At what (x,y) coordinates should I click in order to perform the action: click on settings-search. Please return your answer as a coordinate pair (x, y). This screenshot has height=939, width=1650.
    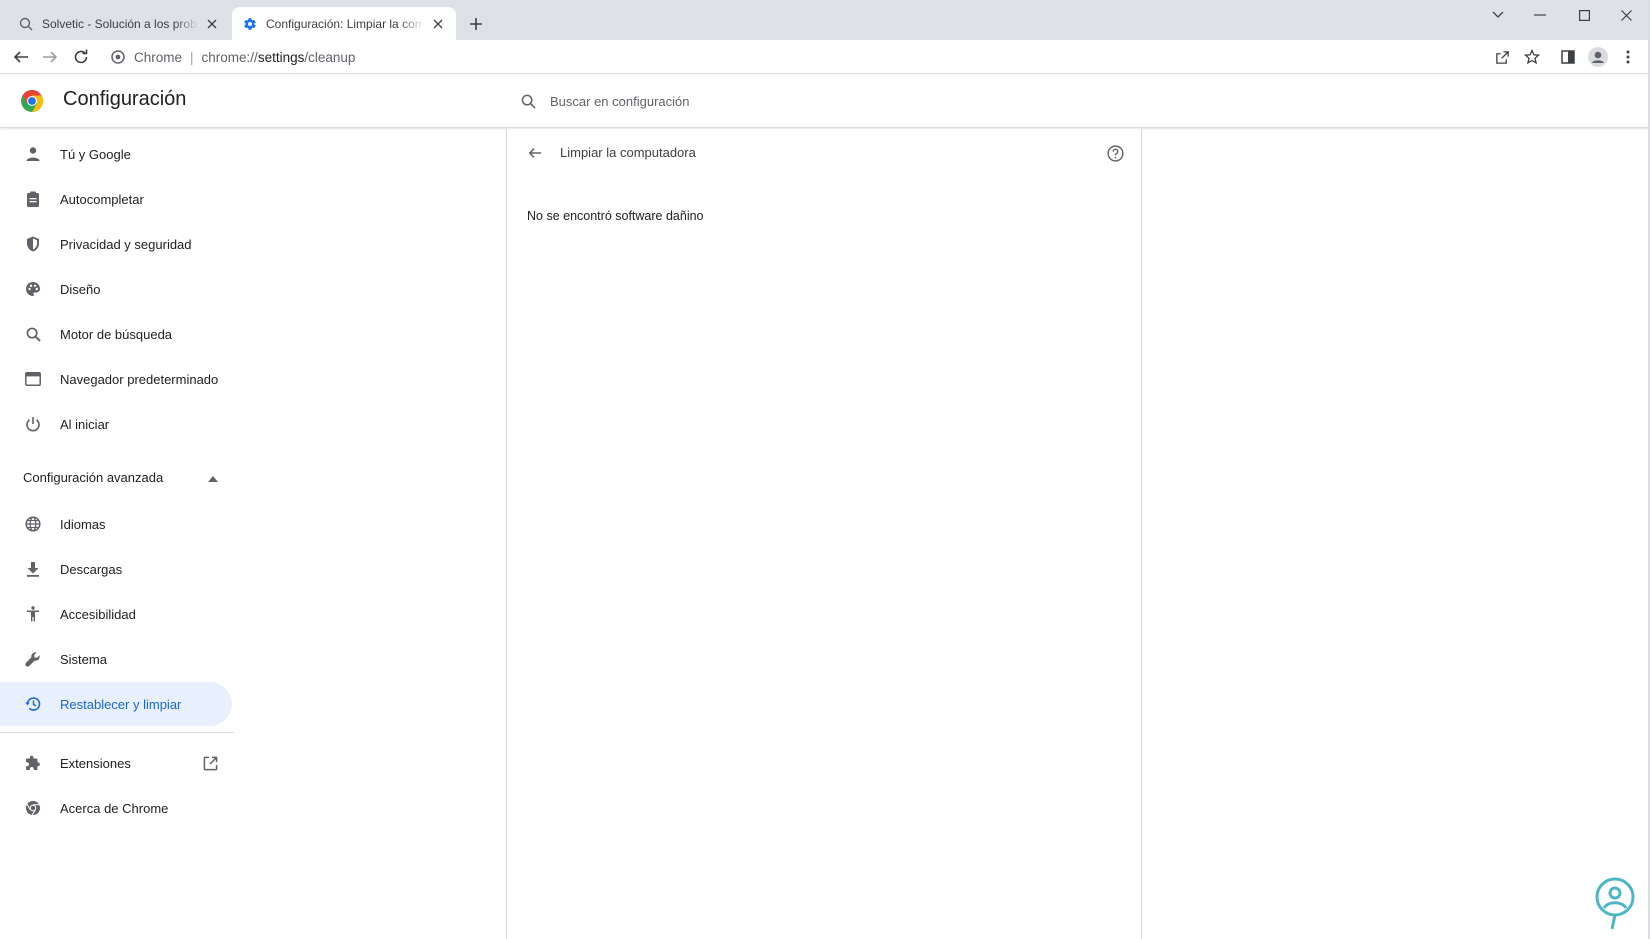
    Looking at the image, I should click on (734, 101).